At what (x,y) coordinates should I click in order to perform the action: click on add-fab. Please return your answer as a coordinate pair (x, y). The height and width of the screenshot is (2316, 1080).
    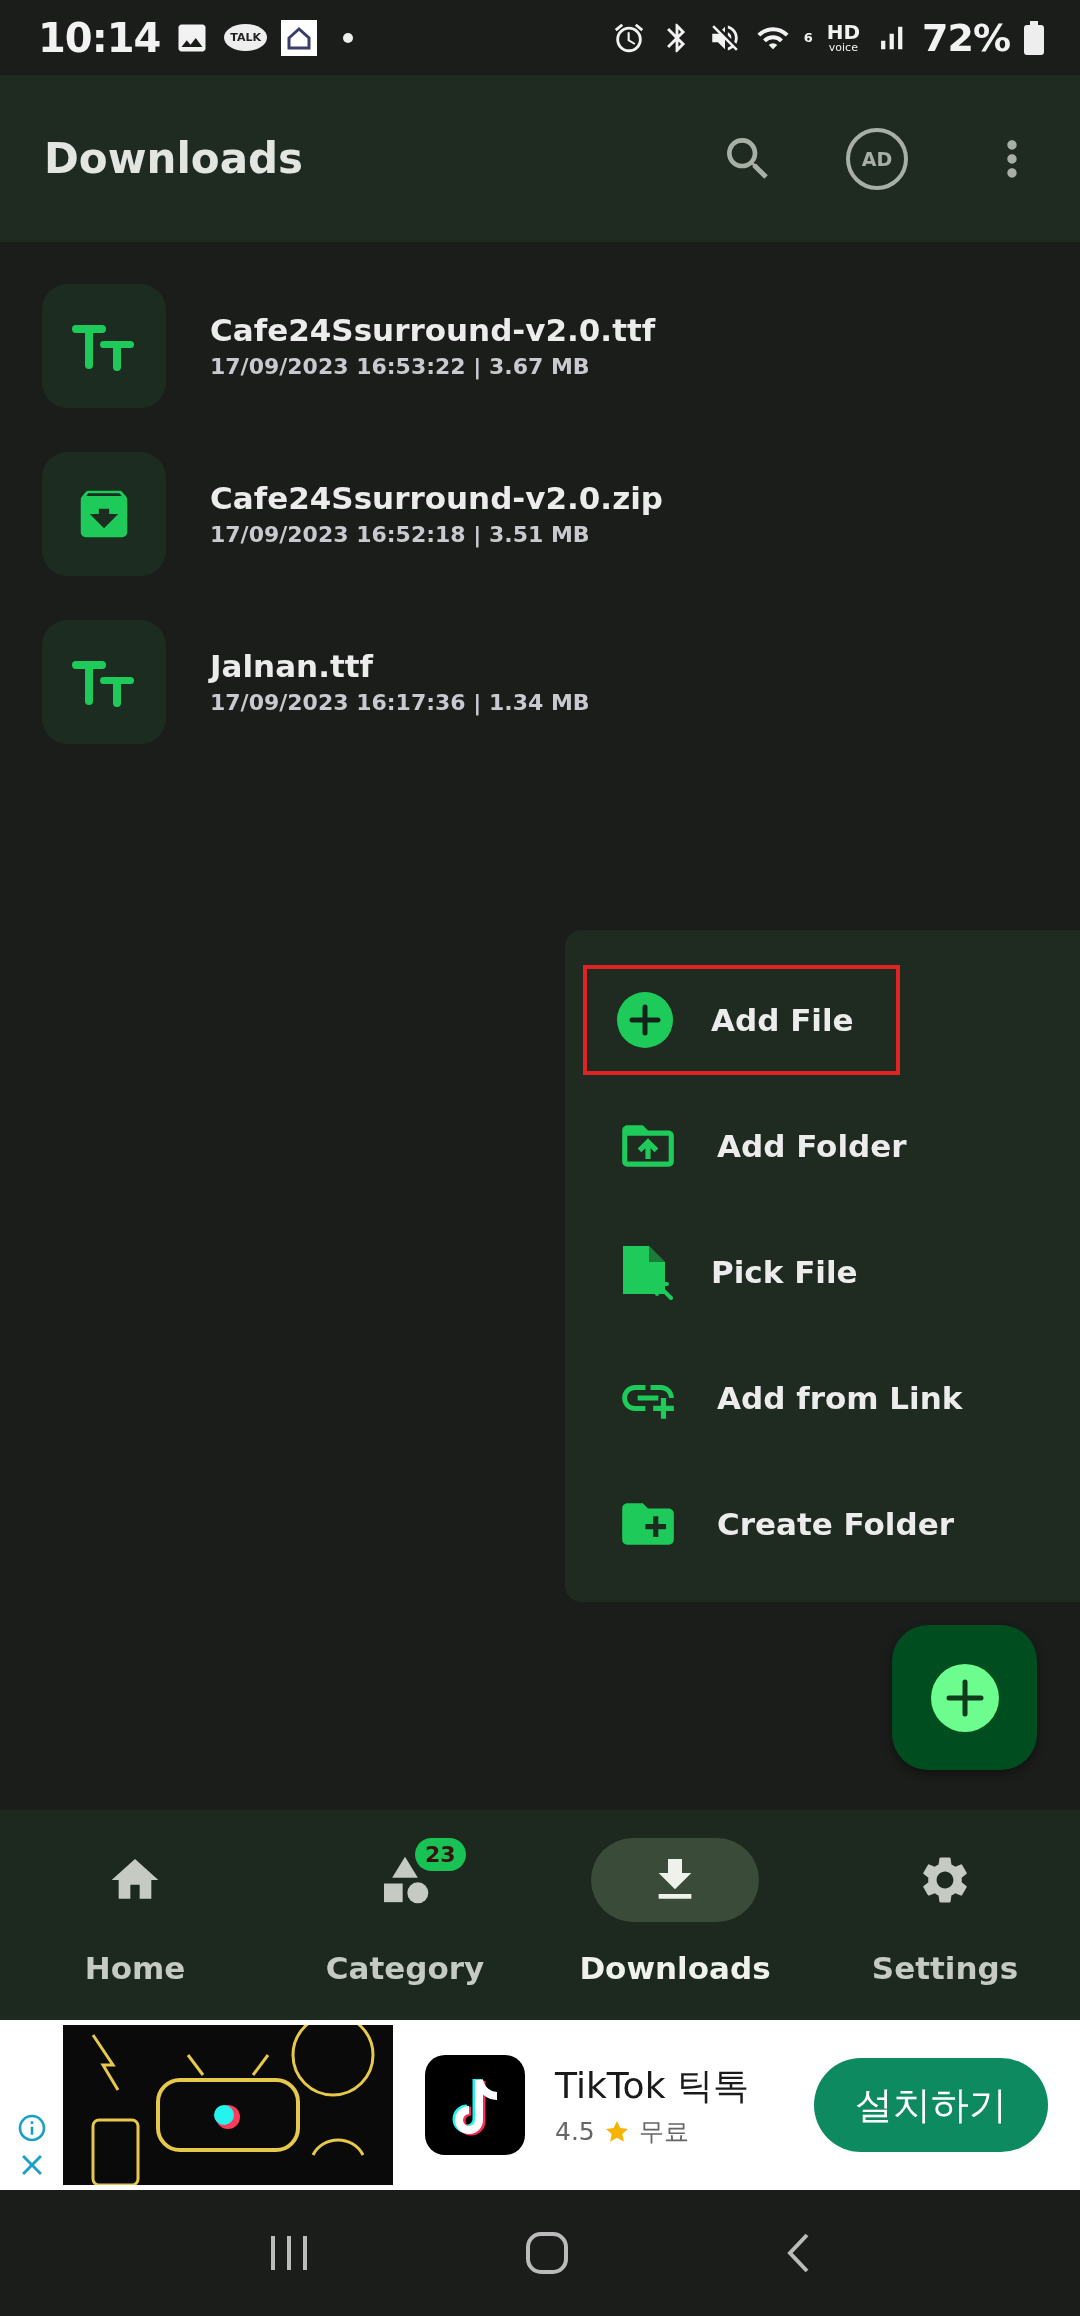
    Looking at the image, I should click on (964, 1697).